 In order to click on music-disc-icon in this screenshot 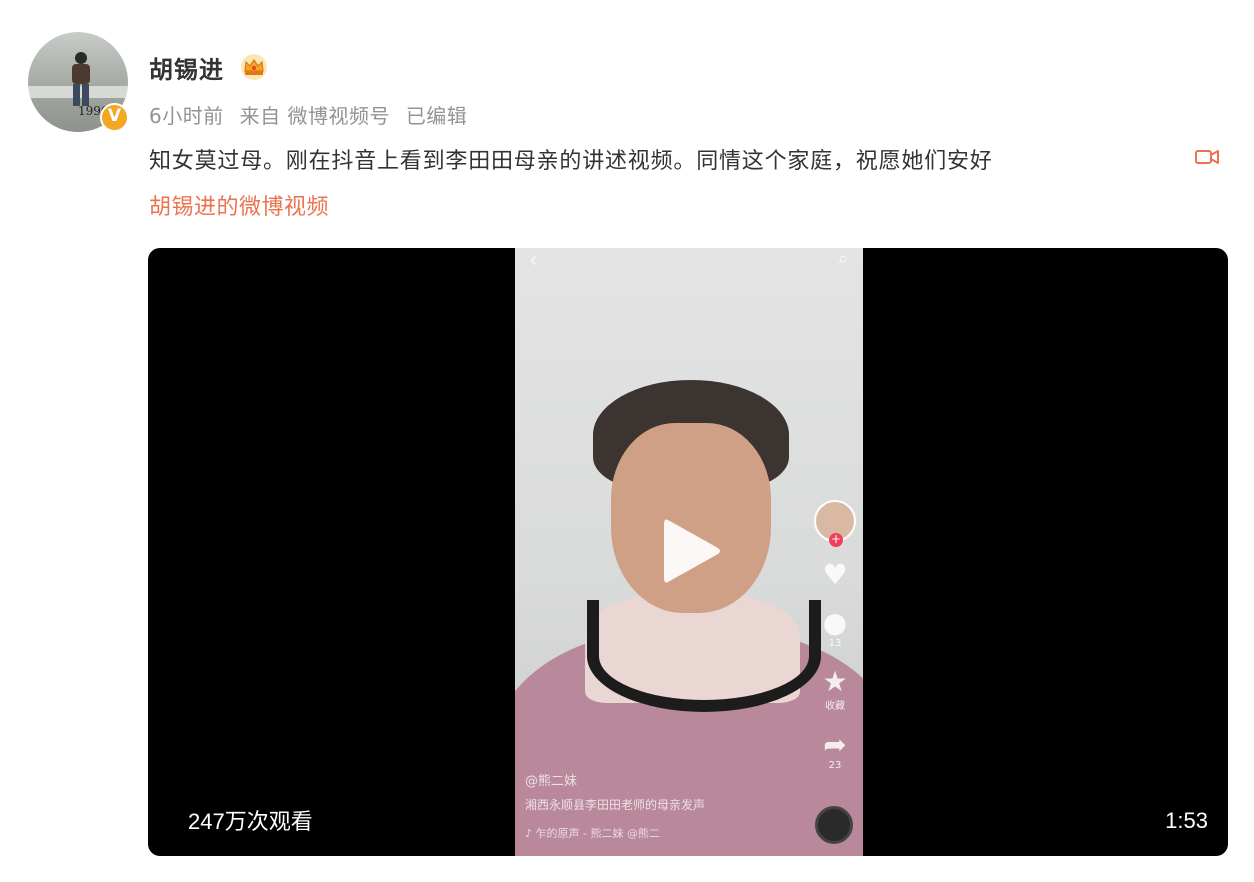, I will do `click(834, 825)`.